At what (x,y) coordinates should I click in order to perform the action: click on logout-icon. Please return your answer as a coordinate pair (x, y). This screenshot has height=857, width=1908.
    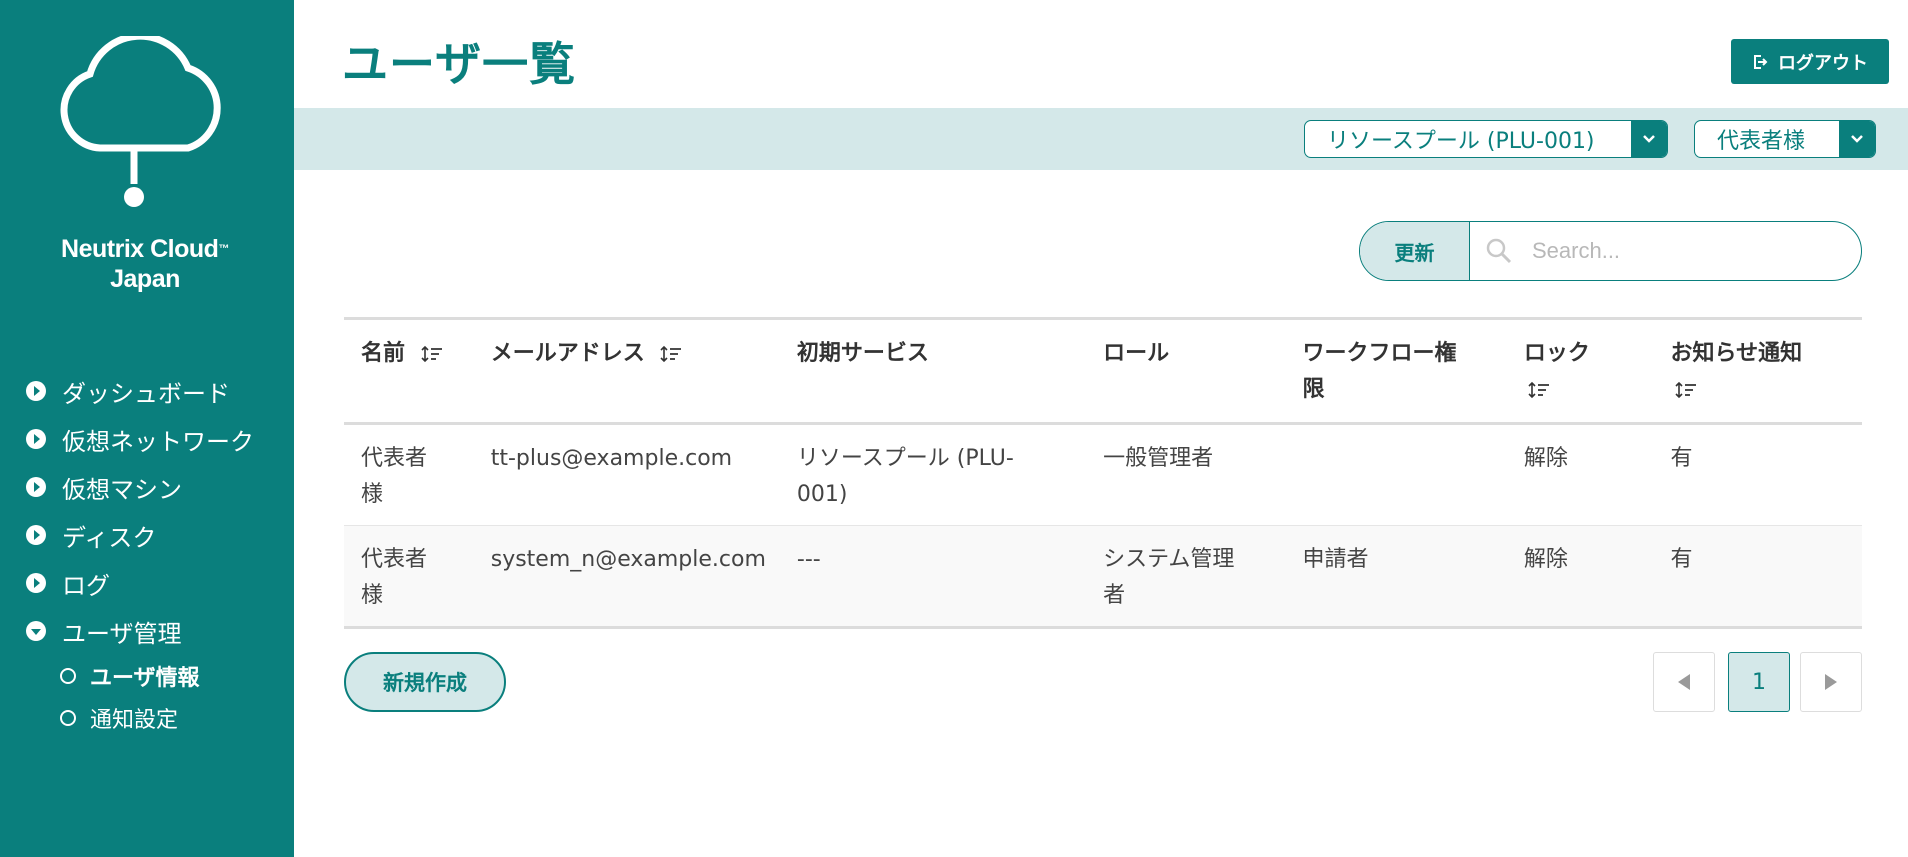
    Looking at the image, I should click on (1761, 61).